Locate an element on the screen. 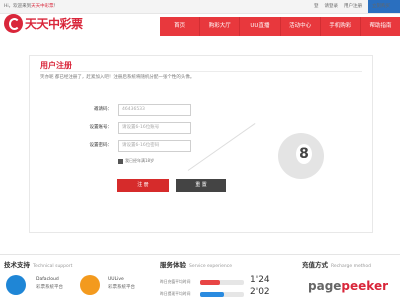 This screenshot has width=400, height=301. age-agree-row: 我已经年满18岁 is located at coordinates (136, 161).